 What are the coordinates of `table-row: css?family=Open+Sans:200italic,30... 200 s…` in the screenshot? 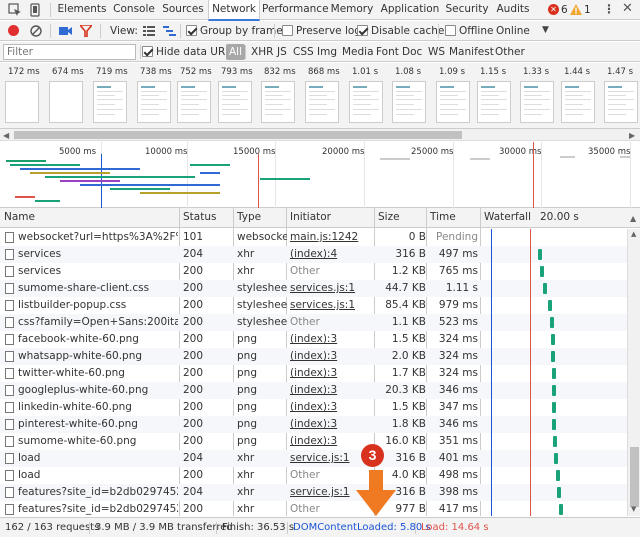 It's located at (313, 322).